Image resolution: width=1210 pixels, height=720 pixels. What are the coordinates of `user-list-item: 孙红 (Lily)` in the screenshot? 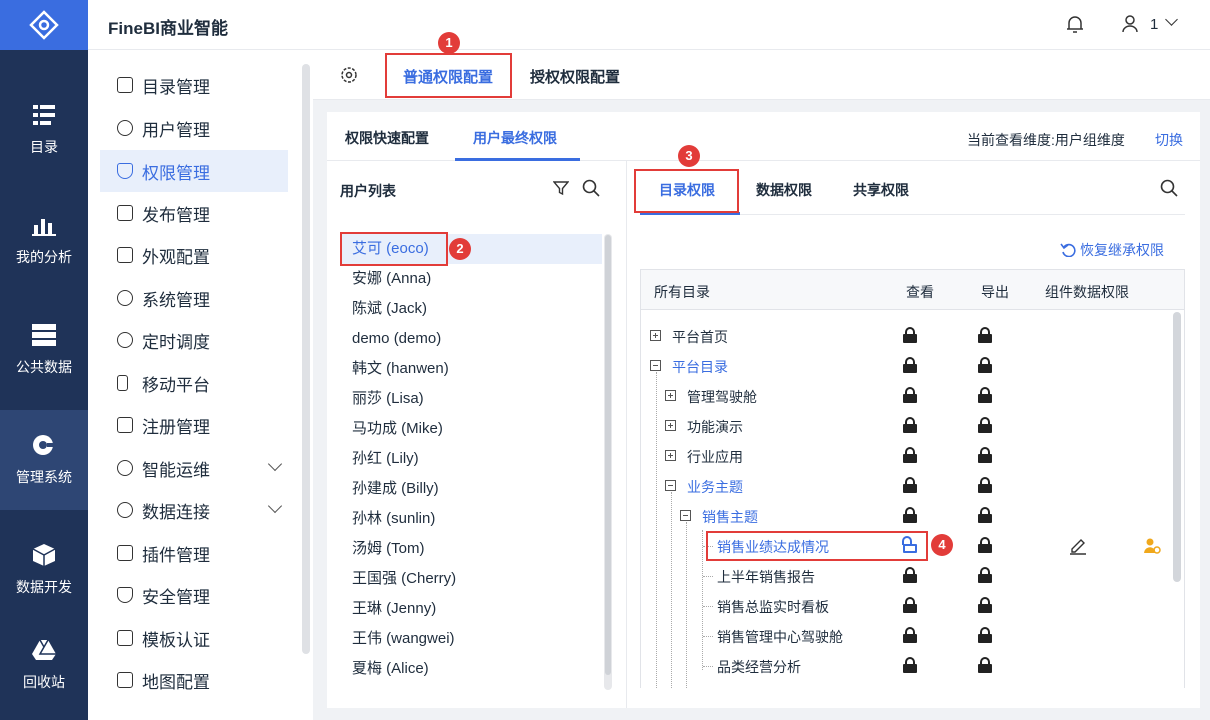 It's located at (471, 459).